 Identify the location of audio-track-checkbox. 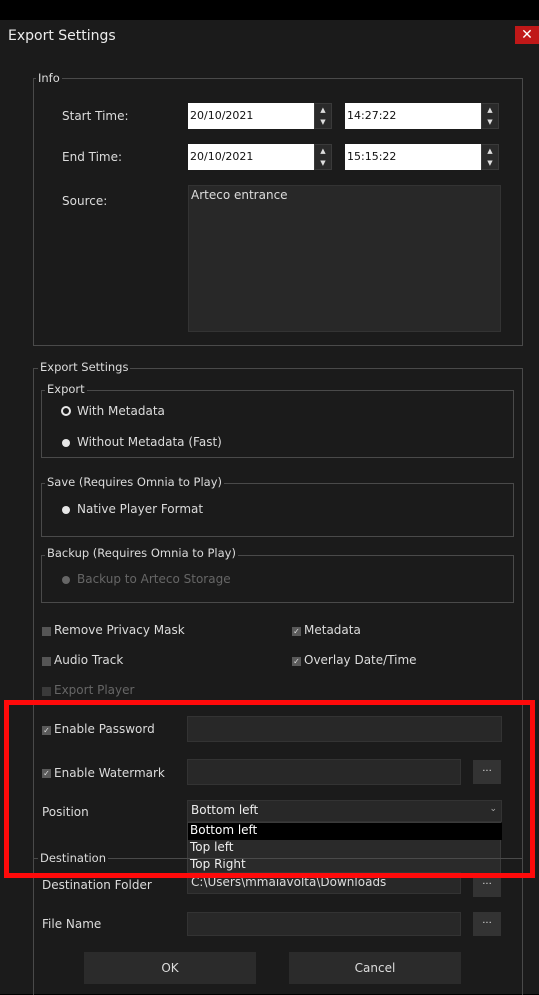
(46, 661).